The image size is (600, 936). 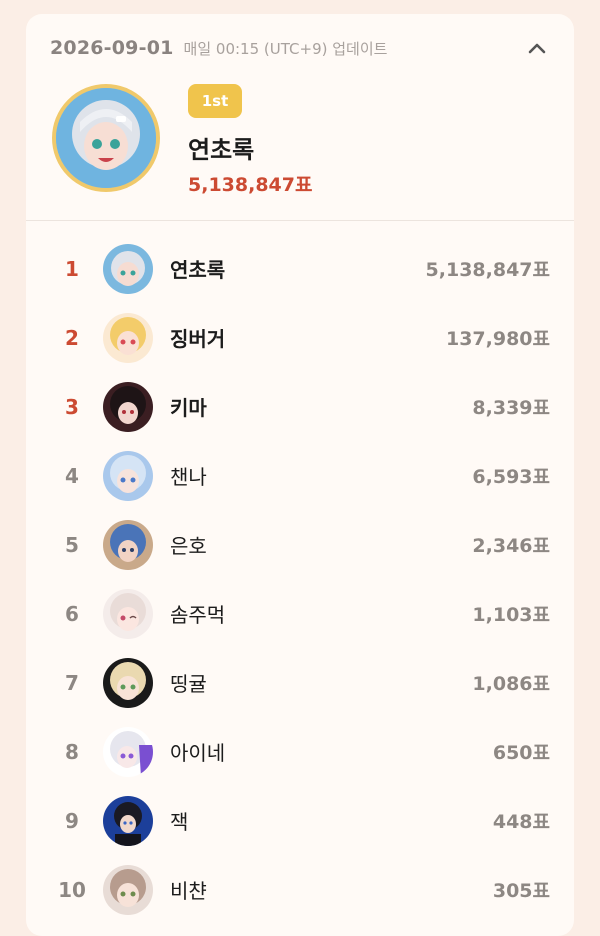 What do you see at coordinates (72, 613) in the screenshot?
I see `rank-number: 6` at bounding box center [72, 613].